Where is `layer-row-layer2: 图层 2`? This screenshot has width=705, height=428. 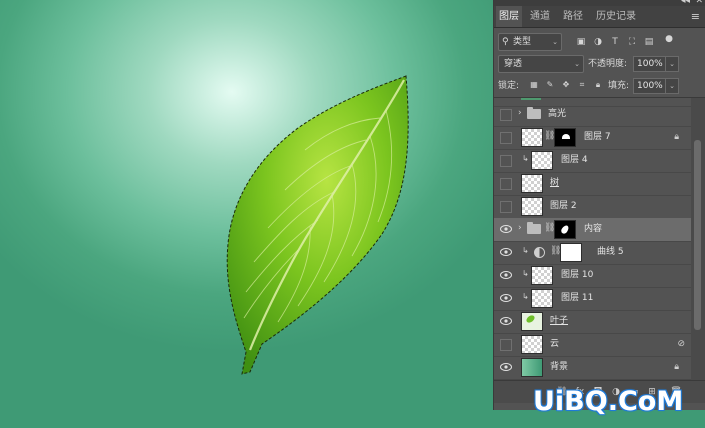 layer-row-layer2: 图层 2 is located at coordinates (592, 207).